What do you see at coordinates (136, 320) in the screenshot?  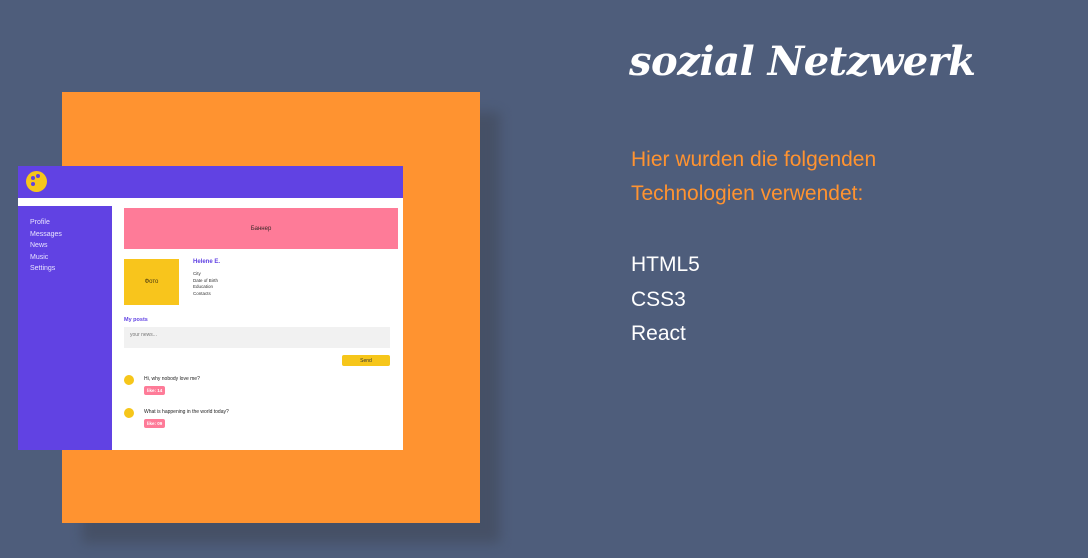 I see `mock-posts-title: My posts` at bounding box center [136, 320].